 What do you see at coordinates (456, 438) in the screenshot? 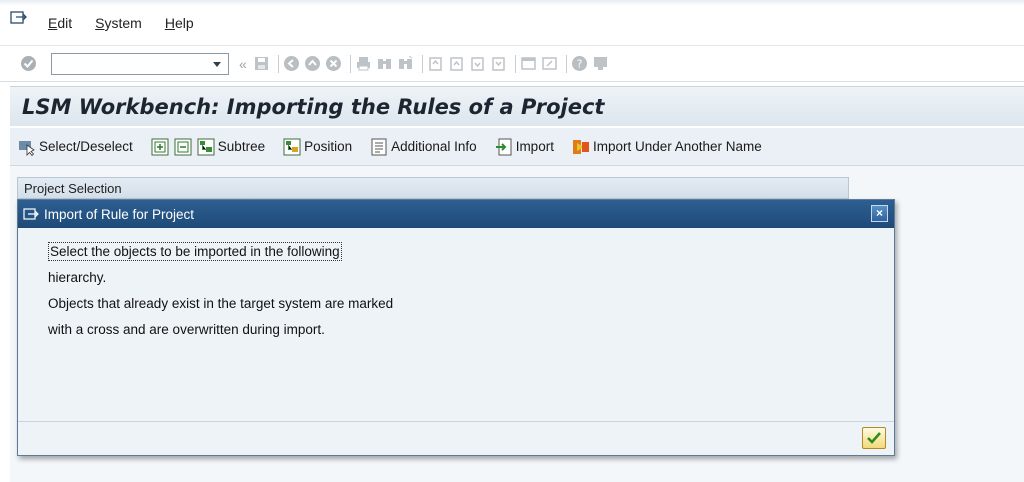
I see `dialog-footer` at bounding box center [456, 438].